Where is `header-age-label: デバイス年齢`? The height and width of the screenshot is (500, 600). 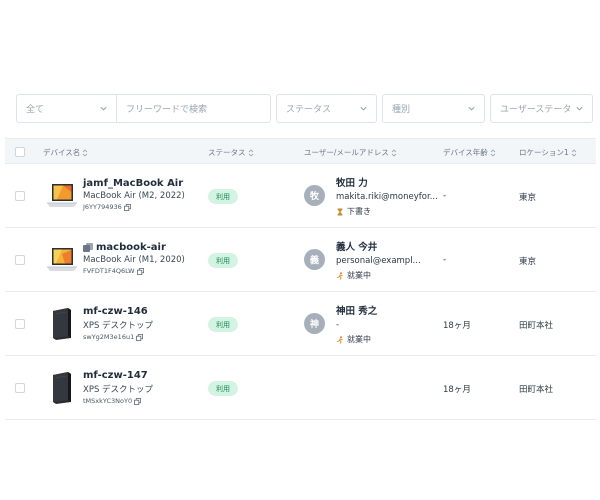 header-age-label: デバイス年齢 is located at coordinates (465, 152).